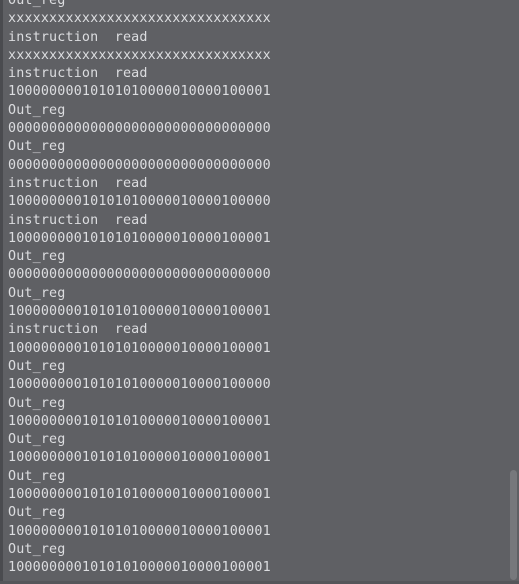  I want to click on panel-left-border, so click(1, 292).